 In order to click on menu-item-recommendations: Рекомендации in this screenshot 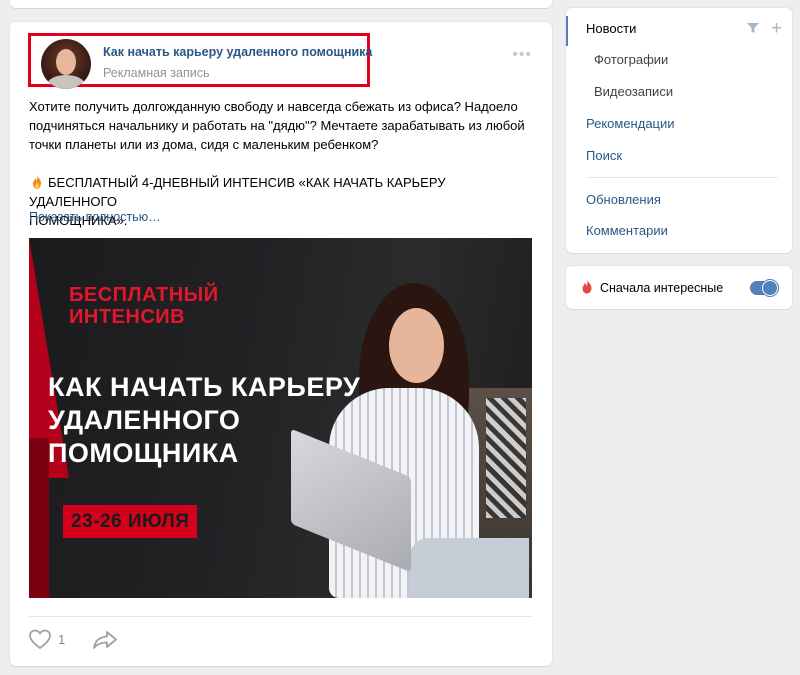, I will do `click(630, 123)`.